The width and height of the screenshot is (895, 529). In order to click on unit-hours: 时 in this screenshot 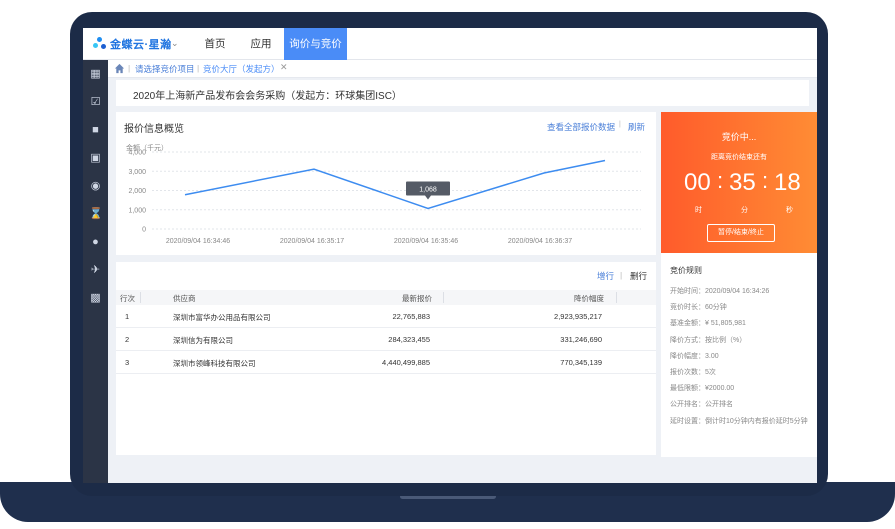, I will do `click(698, 210)`.